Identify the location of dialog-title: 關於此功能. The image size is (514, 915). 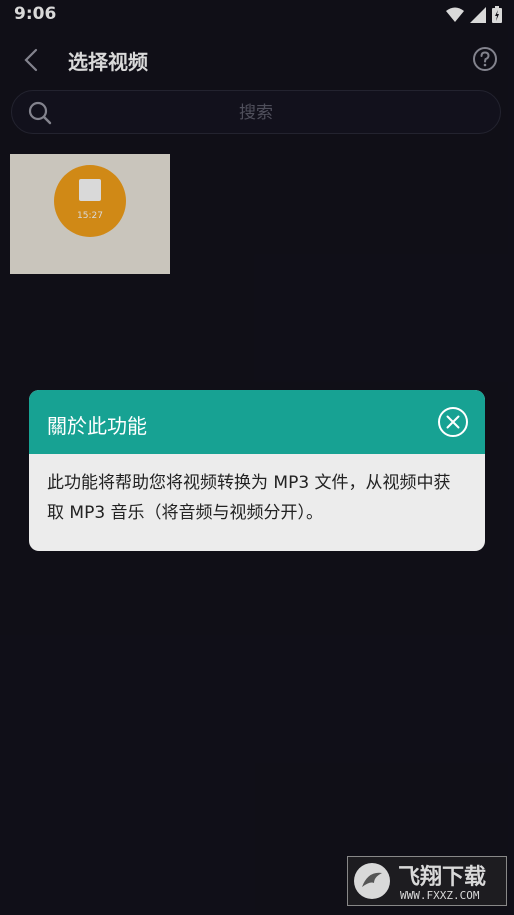
(97, 426).